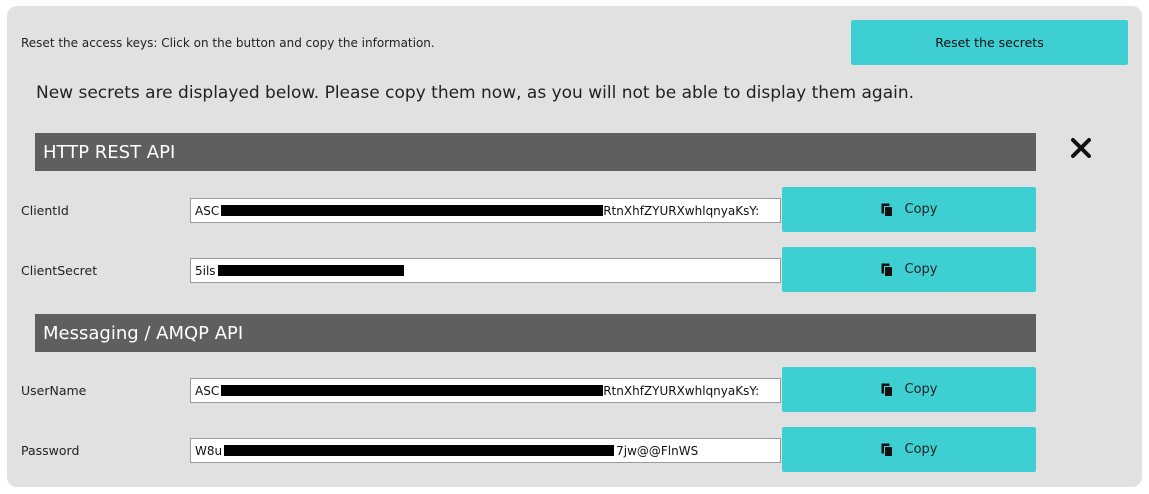 The image size is (1149, 494). Describe the element at coordinates (207, 210) in the screenshot. I see `client-id-value-start: ASC` at that location.